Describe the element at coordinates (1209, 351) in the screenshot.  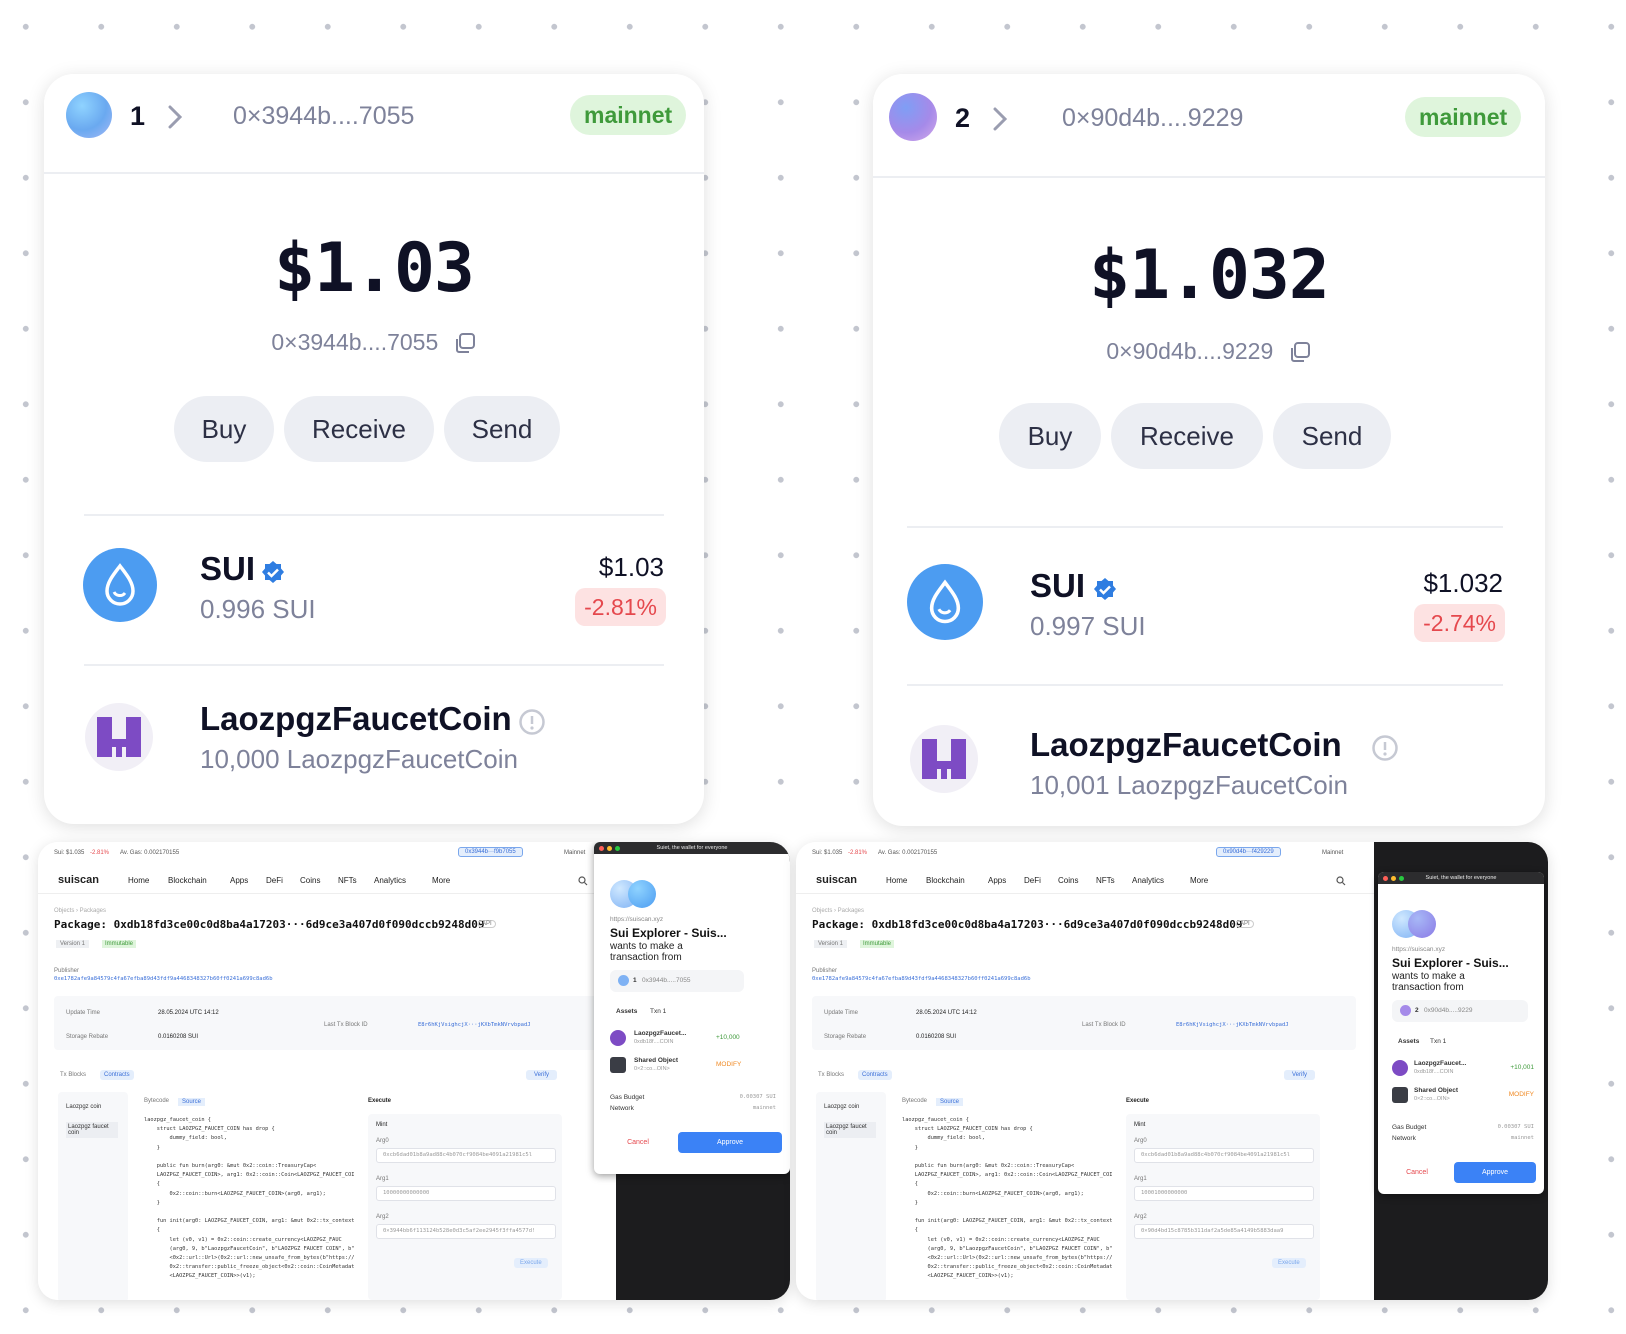
I see `address-copy-row: 0×90d4b....9229` at that location.